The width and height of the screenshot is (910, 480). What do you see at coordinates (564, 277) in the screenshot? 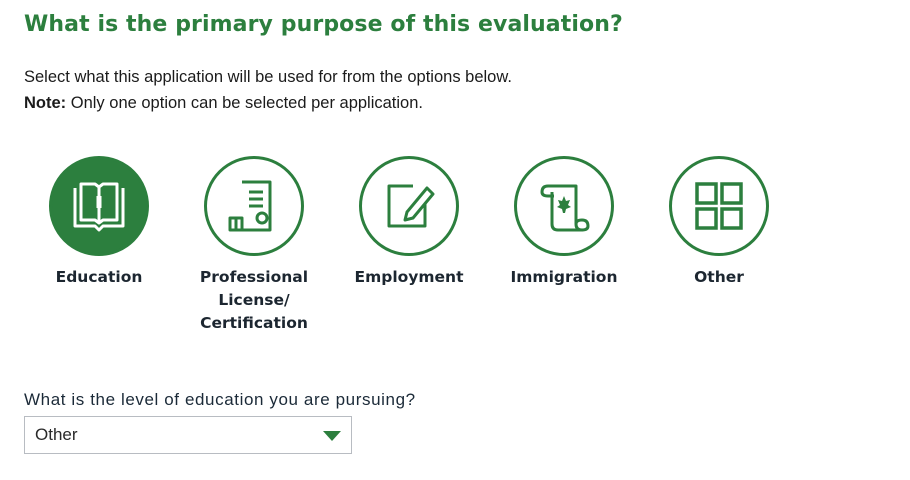
I see `option-immigration-label: Immigration` at bounding box center [564, 277].